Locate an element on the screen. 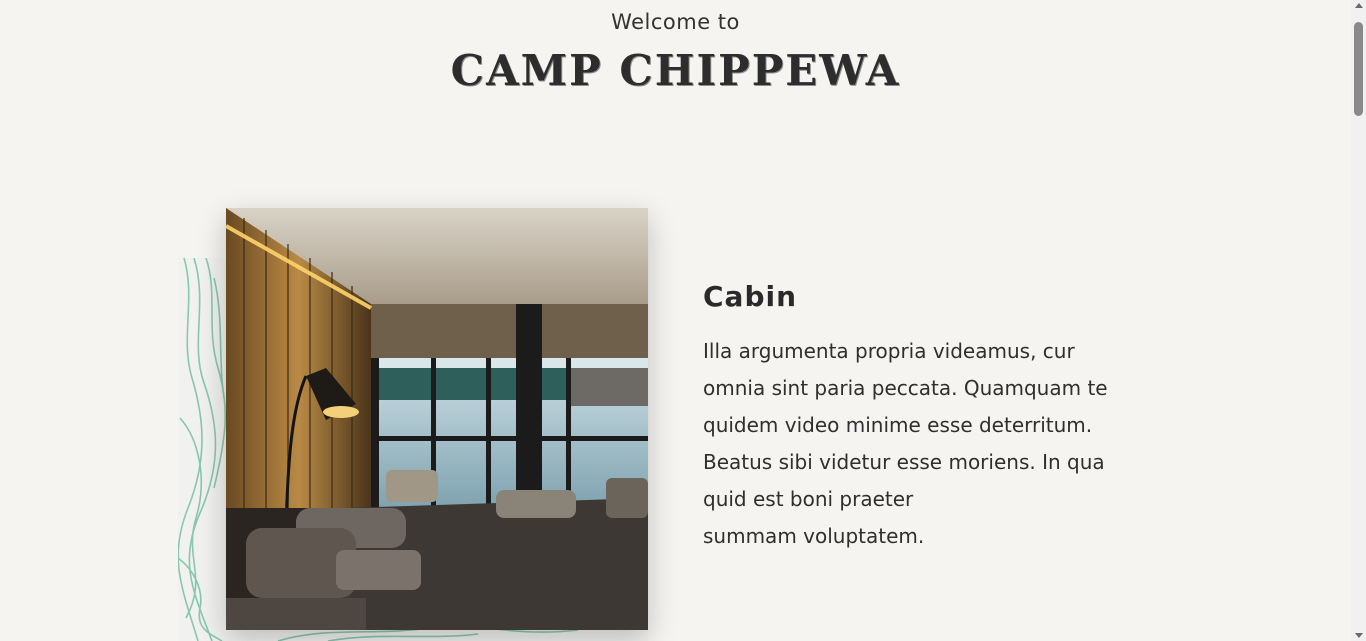 The image size is (1366, 641). scroll-up-arrow-icon is located at coordinates (1359, 5).